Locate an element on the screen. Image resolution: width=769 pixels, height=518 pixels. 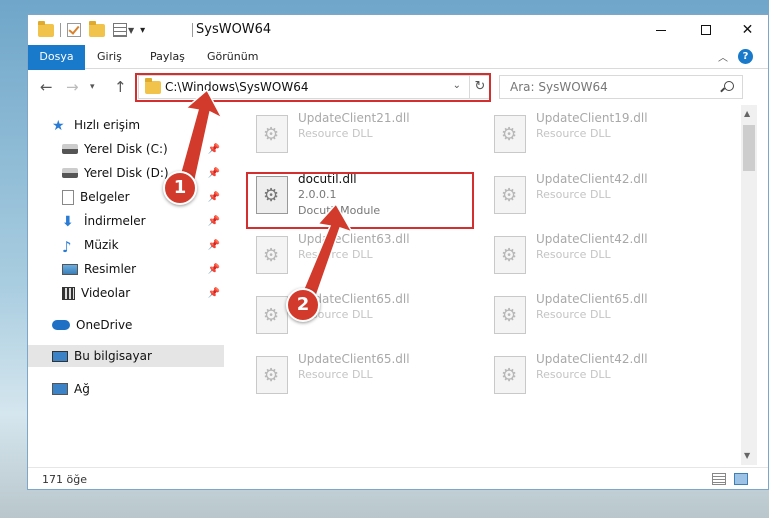
maximize-icon is located at coordinates (705, 30).